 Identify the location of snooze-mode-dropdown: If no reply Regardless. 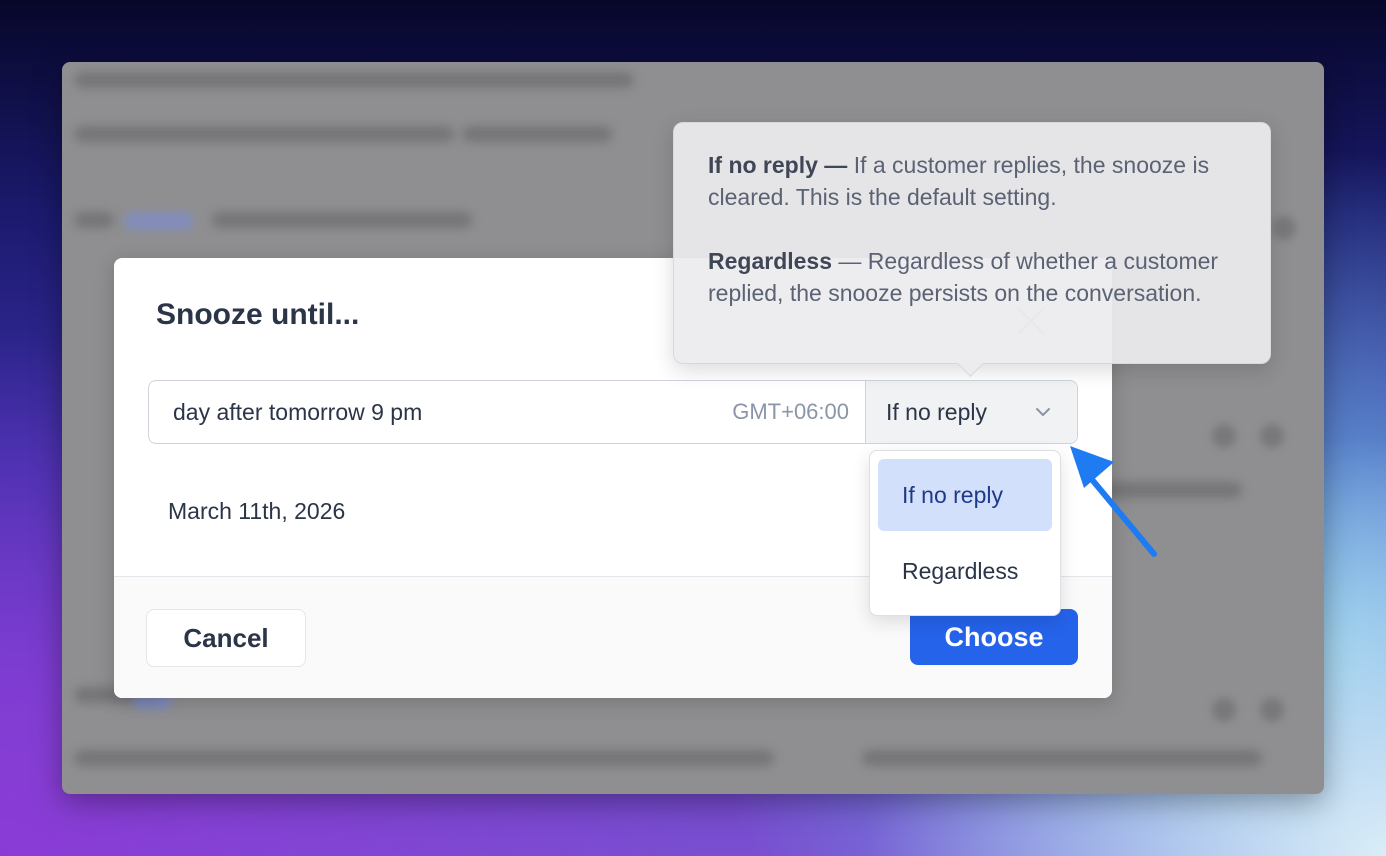
(965, 533).